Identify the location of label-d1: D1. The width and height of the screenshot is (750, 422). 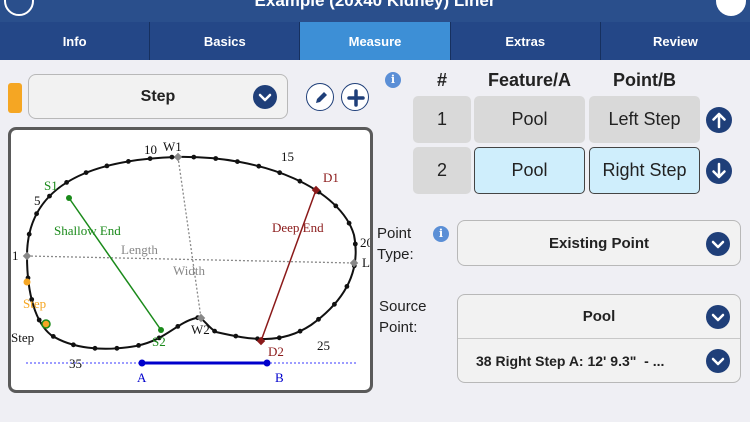
(331, 177).